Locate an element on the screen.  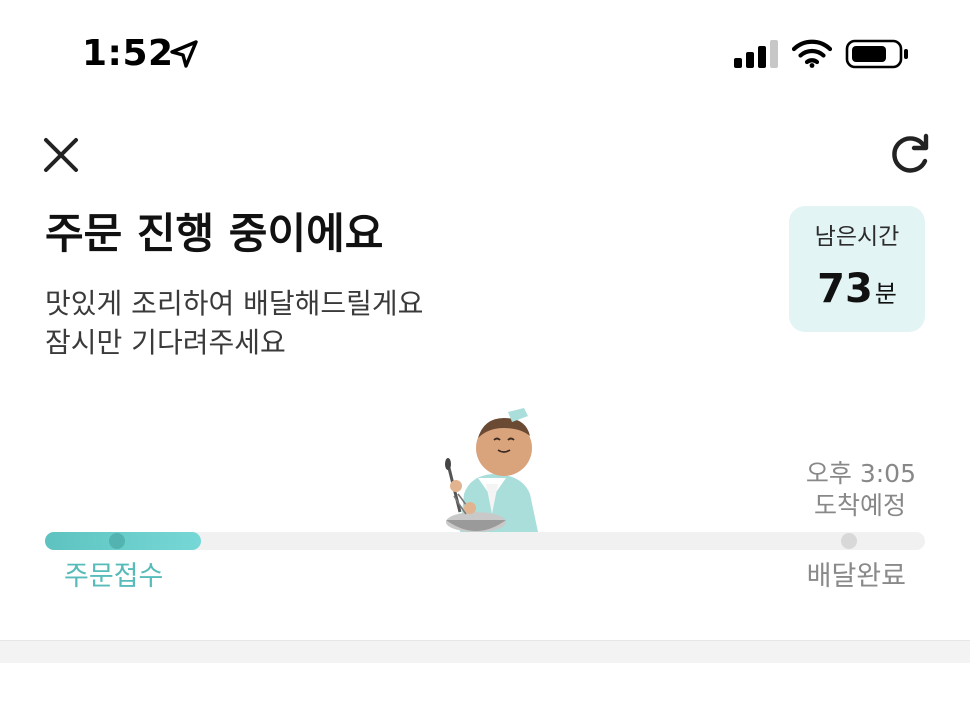
refresh-icon is located at coordinates (909, 155).